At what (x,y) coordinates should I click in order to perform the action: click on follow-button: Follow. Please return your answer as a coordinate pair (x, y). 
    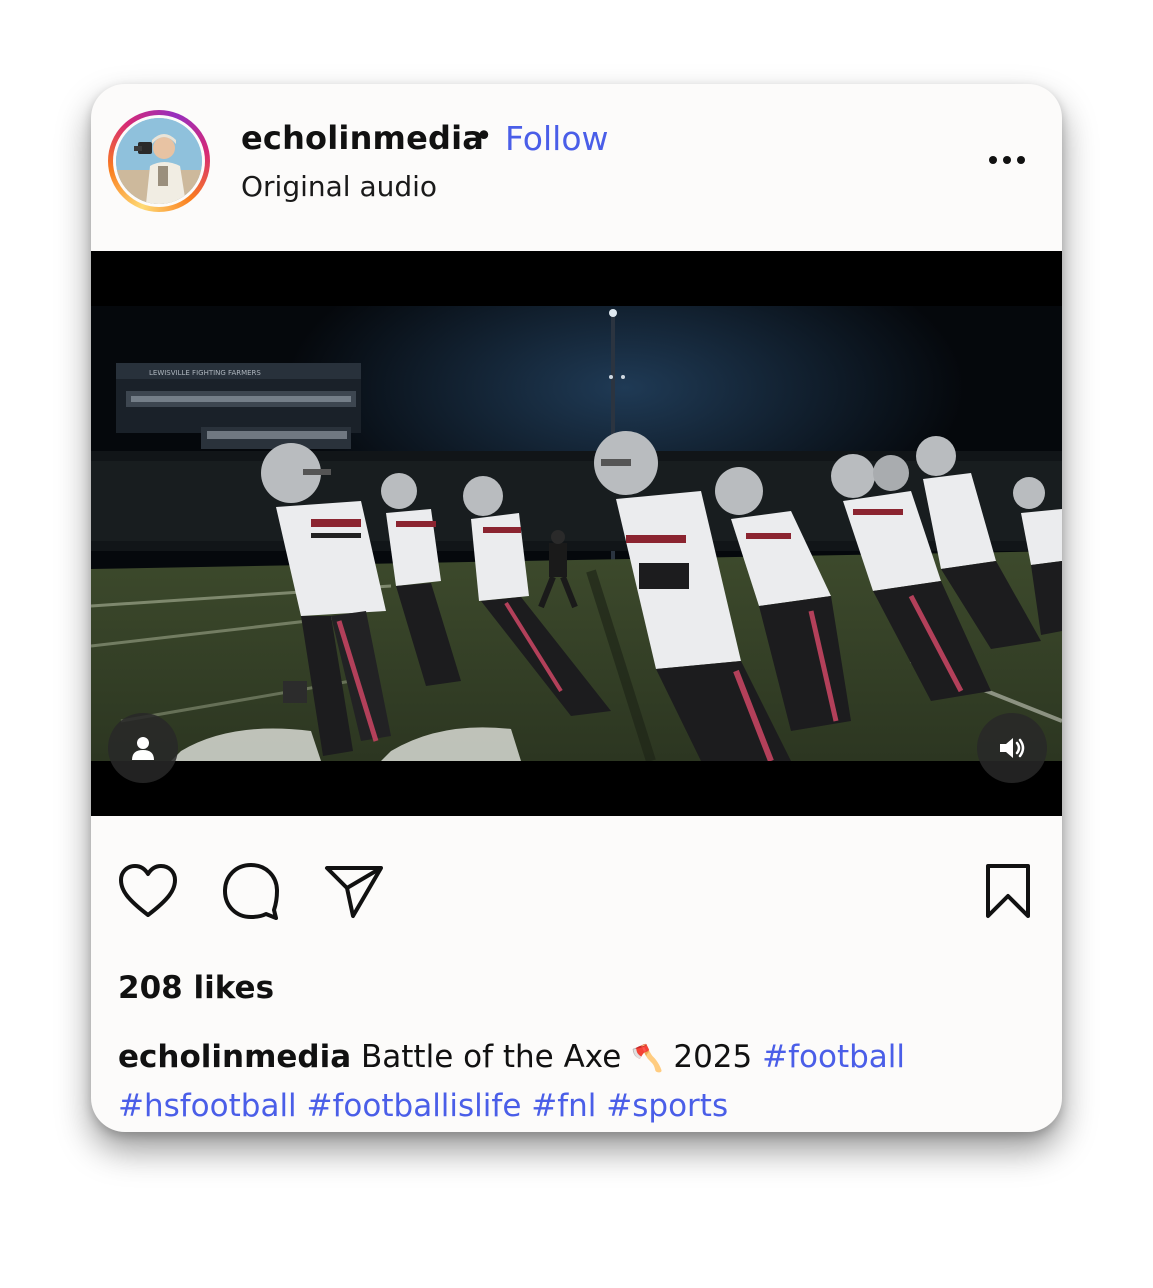
    Looking at the image, I should click on (557, 138).